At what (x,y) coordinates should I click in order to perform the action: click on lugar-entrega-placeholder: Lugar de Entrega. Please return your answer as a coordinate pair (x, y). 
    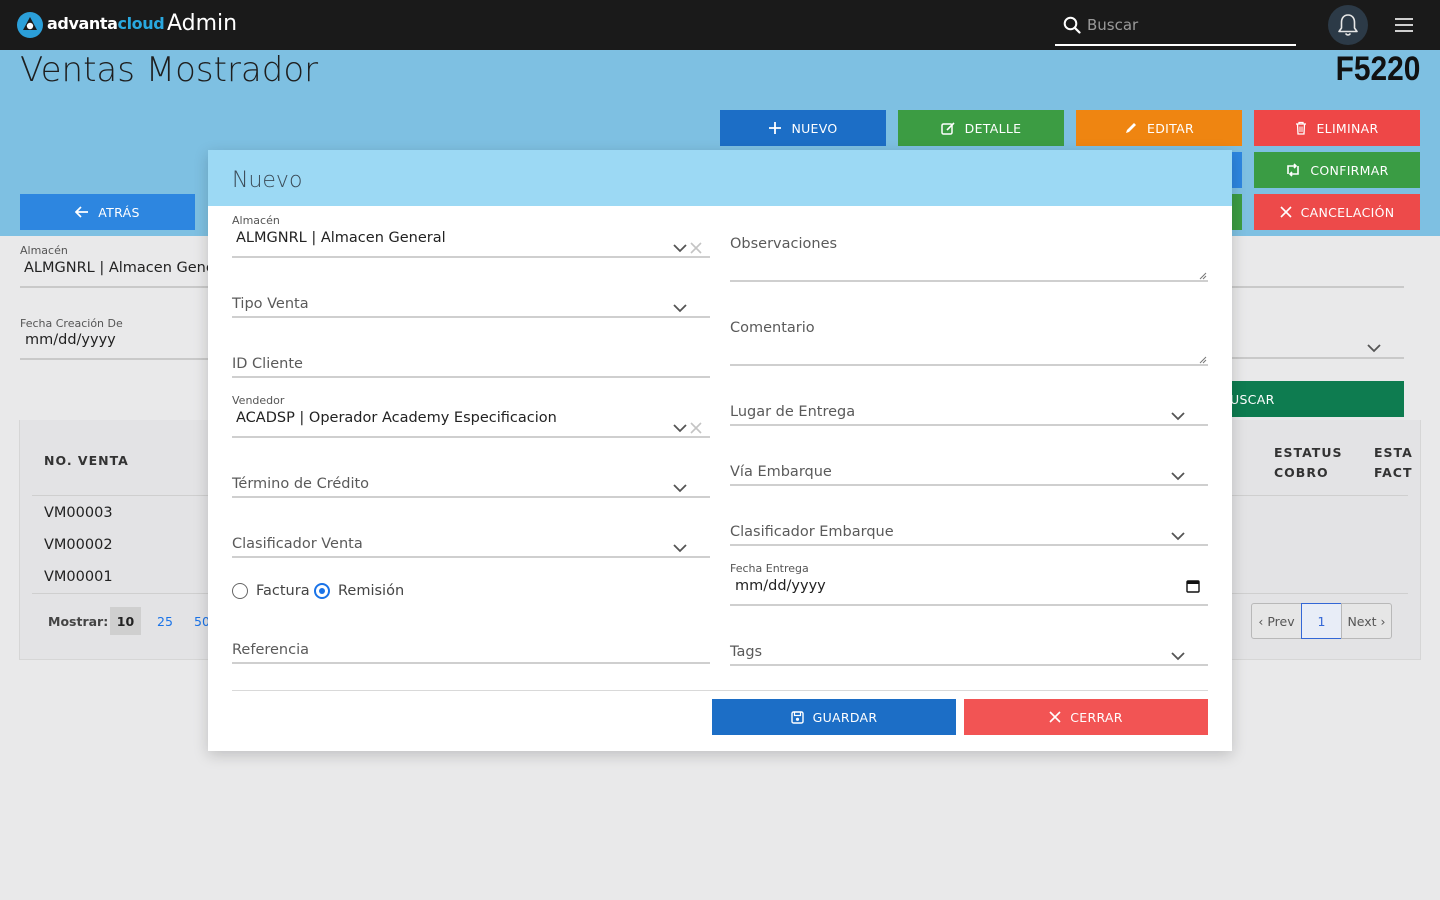
    Looking at the image, I should click on (793, 412).